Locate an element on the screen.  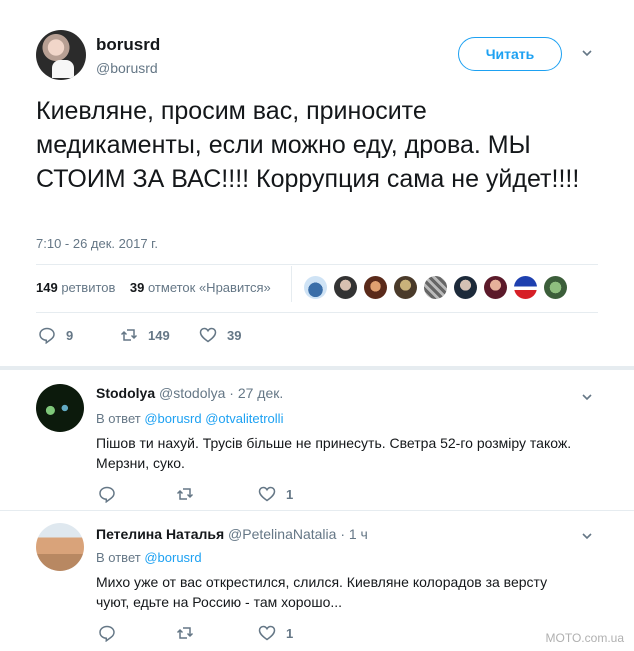
reply-author: Stodolya @stodolya · 27 дек. is located at coordinates (189, 393).